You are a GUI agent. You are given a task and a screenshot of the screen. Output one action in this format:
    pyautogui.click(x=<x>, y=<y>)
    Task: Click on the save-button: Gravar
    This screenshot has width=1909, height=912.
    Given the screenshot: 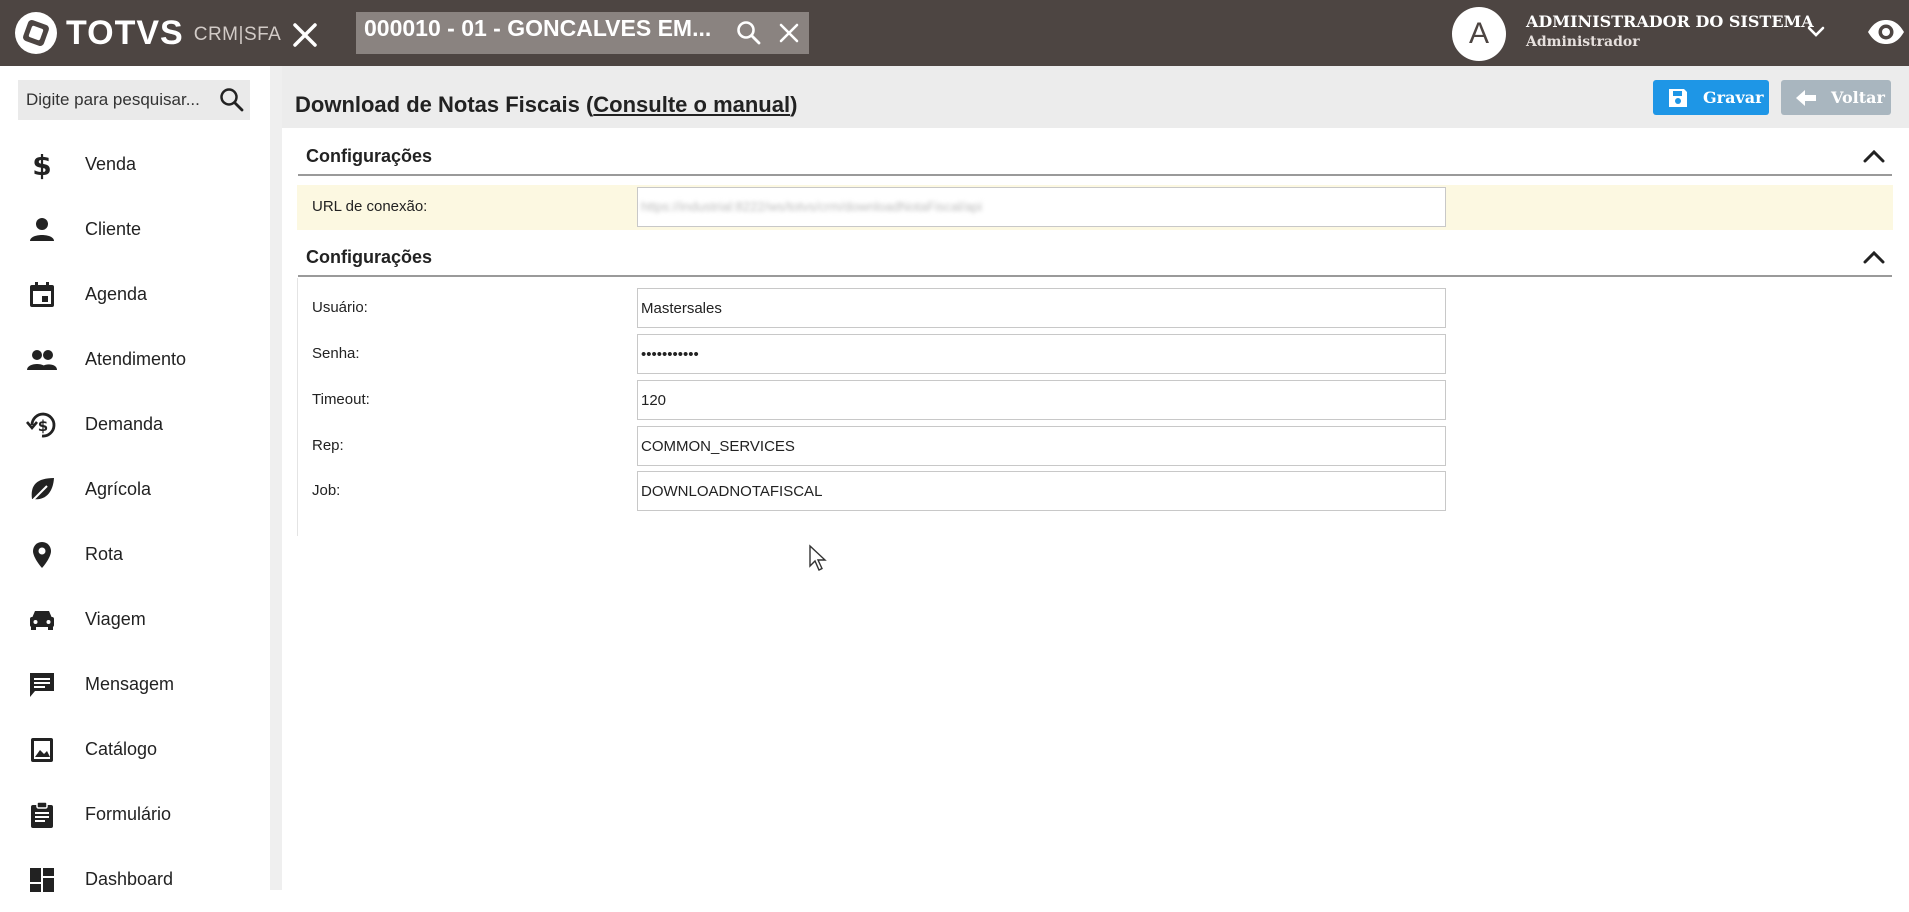 What is the action you would take?
    pyautogui.click(x=1711, y=97)
    